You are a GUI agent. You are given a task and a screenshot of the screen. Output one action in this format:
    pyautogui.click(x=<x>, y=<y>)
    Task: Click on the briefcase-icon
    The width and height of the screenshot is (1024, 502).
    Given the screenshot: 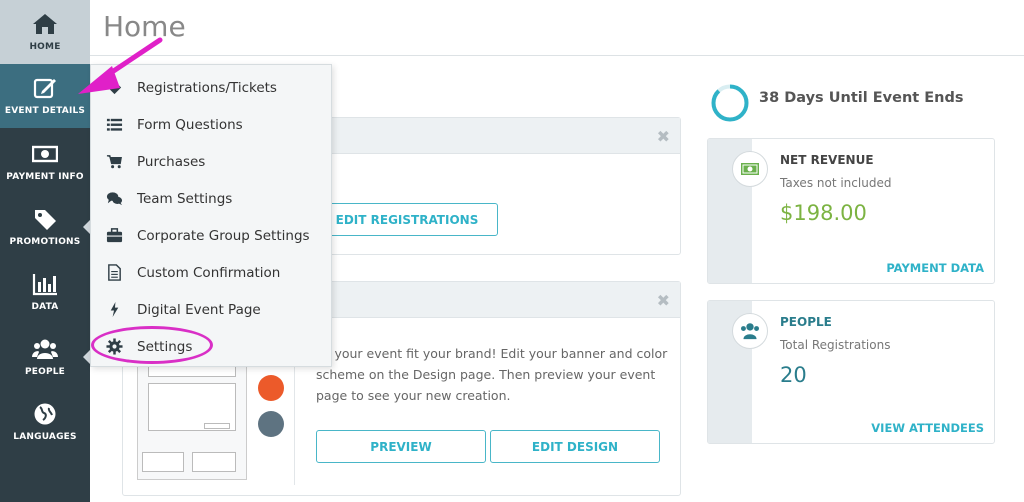 What is the action you would take?
    pyautogui.click(x=114, y=235)
    